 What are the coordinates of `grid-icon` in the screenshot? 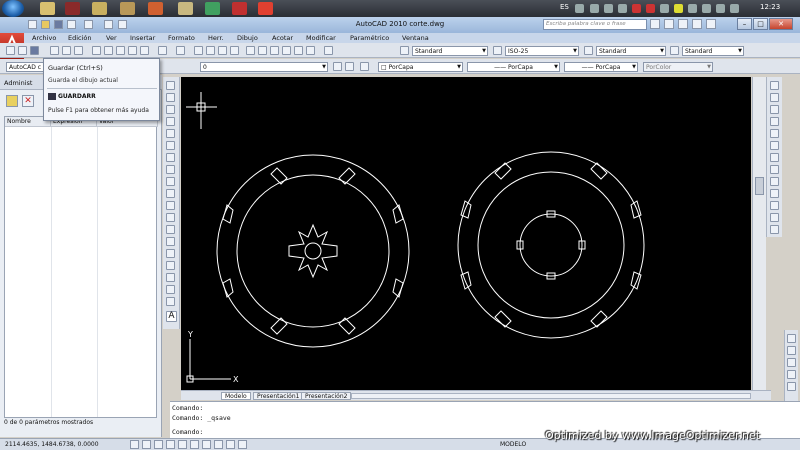 It's located at (146, 444).